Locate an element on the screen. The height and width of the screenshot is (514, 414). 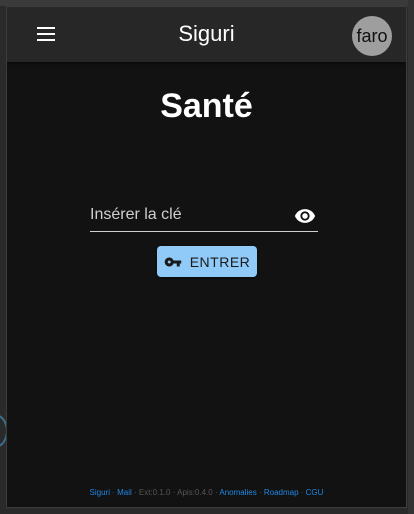
enter-button: ENTRER is located at coordinates (207, 261).